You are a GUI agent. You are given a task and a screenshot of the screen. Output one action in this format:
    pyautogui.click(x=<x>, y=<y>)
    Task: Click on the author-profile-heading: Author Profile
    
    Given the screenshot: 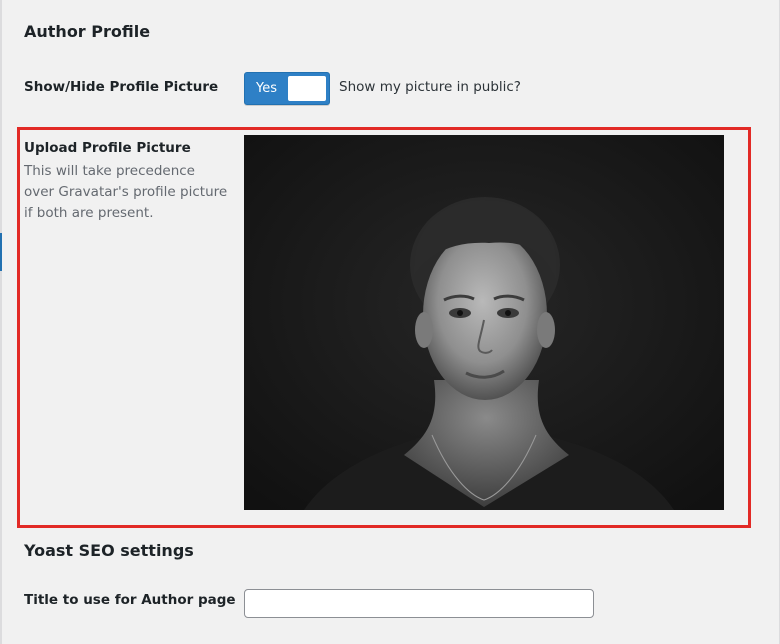 What is the action you would take?
    pyautogui.click(x=87, y=31)
    